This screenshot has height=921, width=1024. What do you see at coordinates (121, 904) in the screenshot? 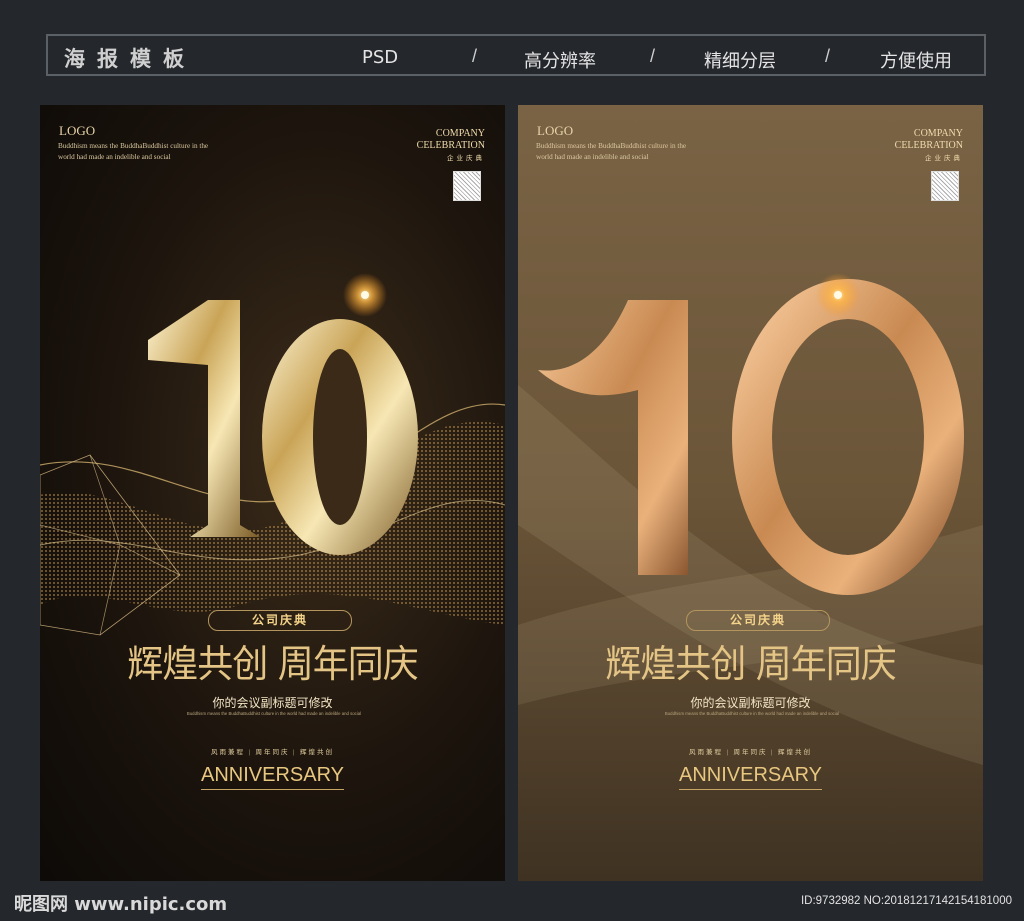
I see `site-watermark: 昵图网 www.nipic.com` at bounding box center [121, 904].